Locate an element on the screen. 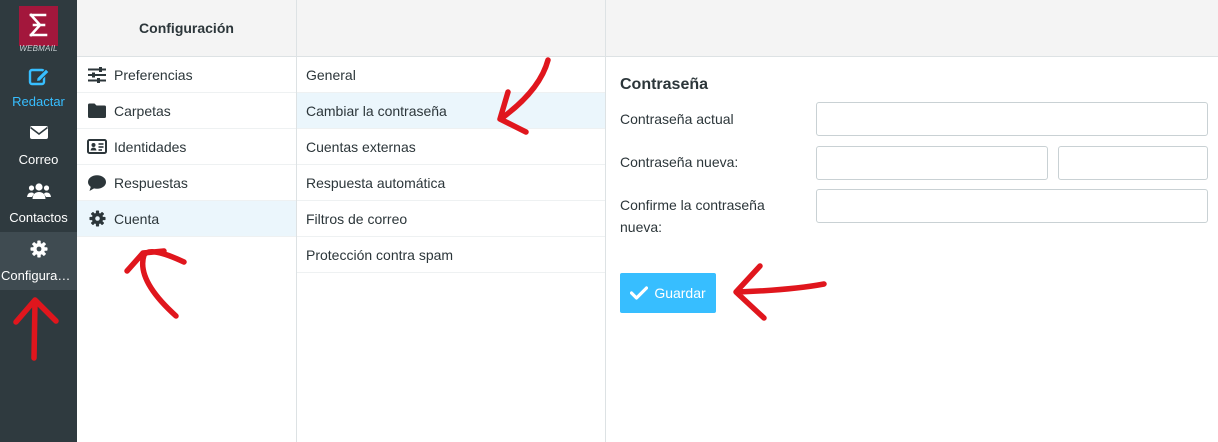 Image resolution: width=1218 pixels, height=442 pixels. settings-item-account: Cuenta is located at coordinates (186, 219).